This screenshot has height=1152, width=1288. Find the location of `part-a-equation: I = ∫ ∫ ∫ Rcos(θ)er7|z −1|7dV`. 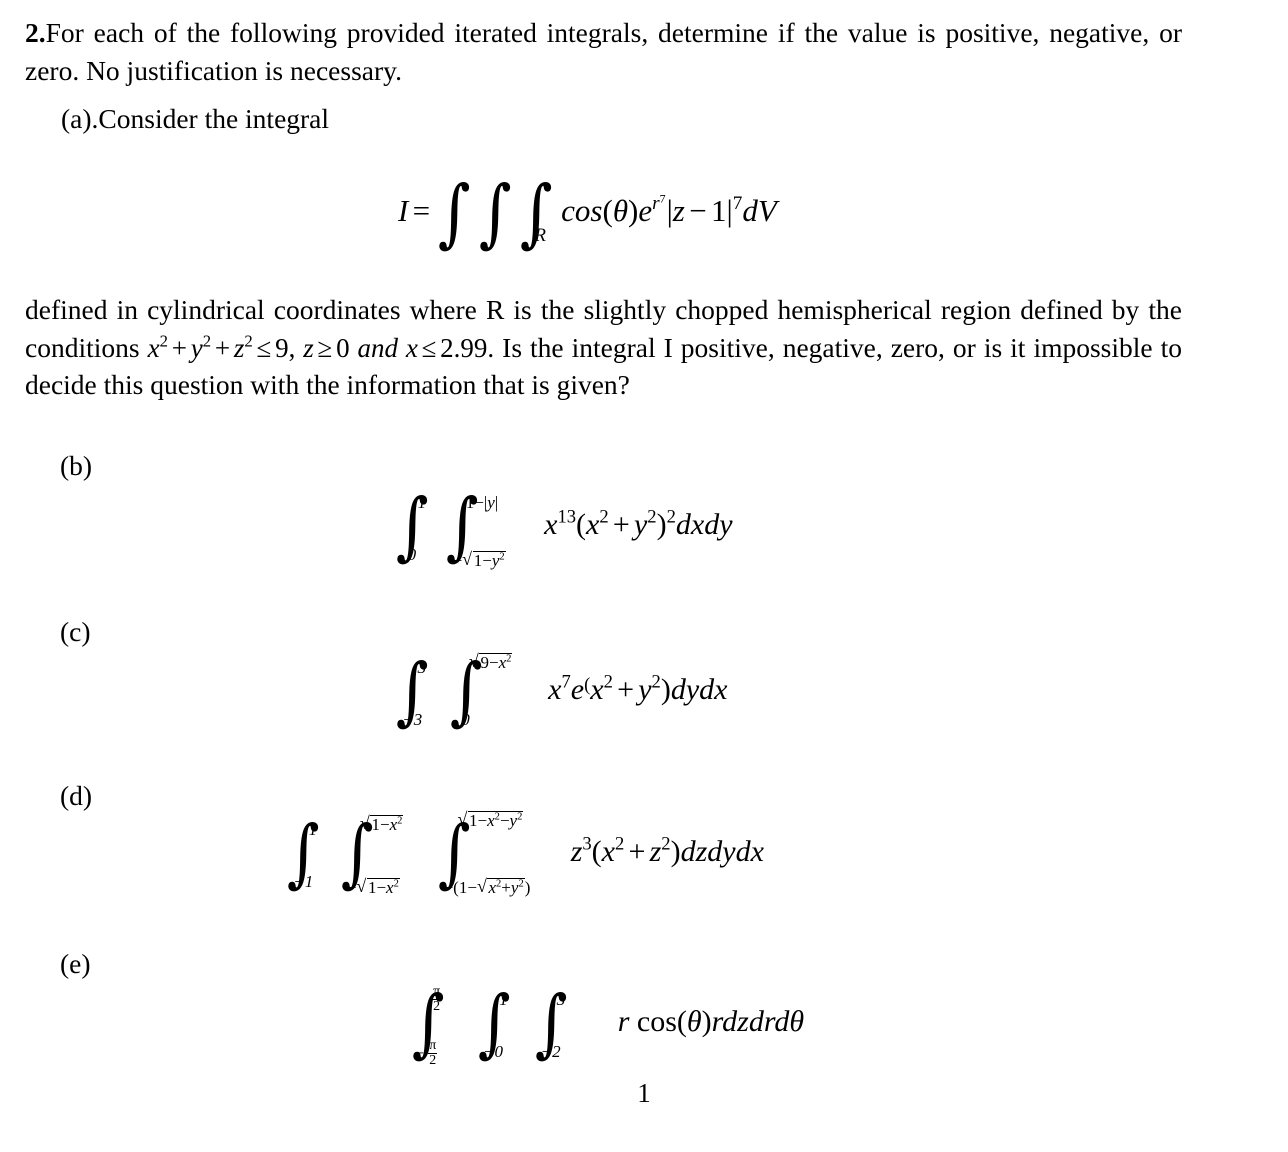

part-a-equation: I = ∫ ∫ ∫ Rcos(θ)er7|z −1|7dV is located at coordinates (587, 213).